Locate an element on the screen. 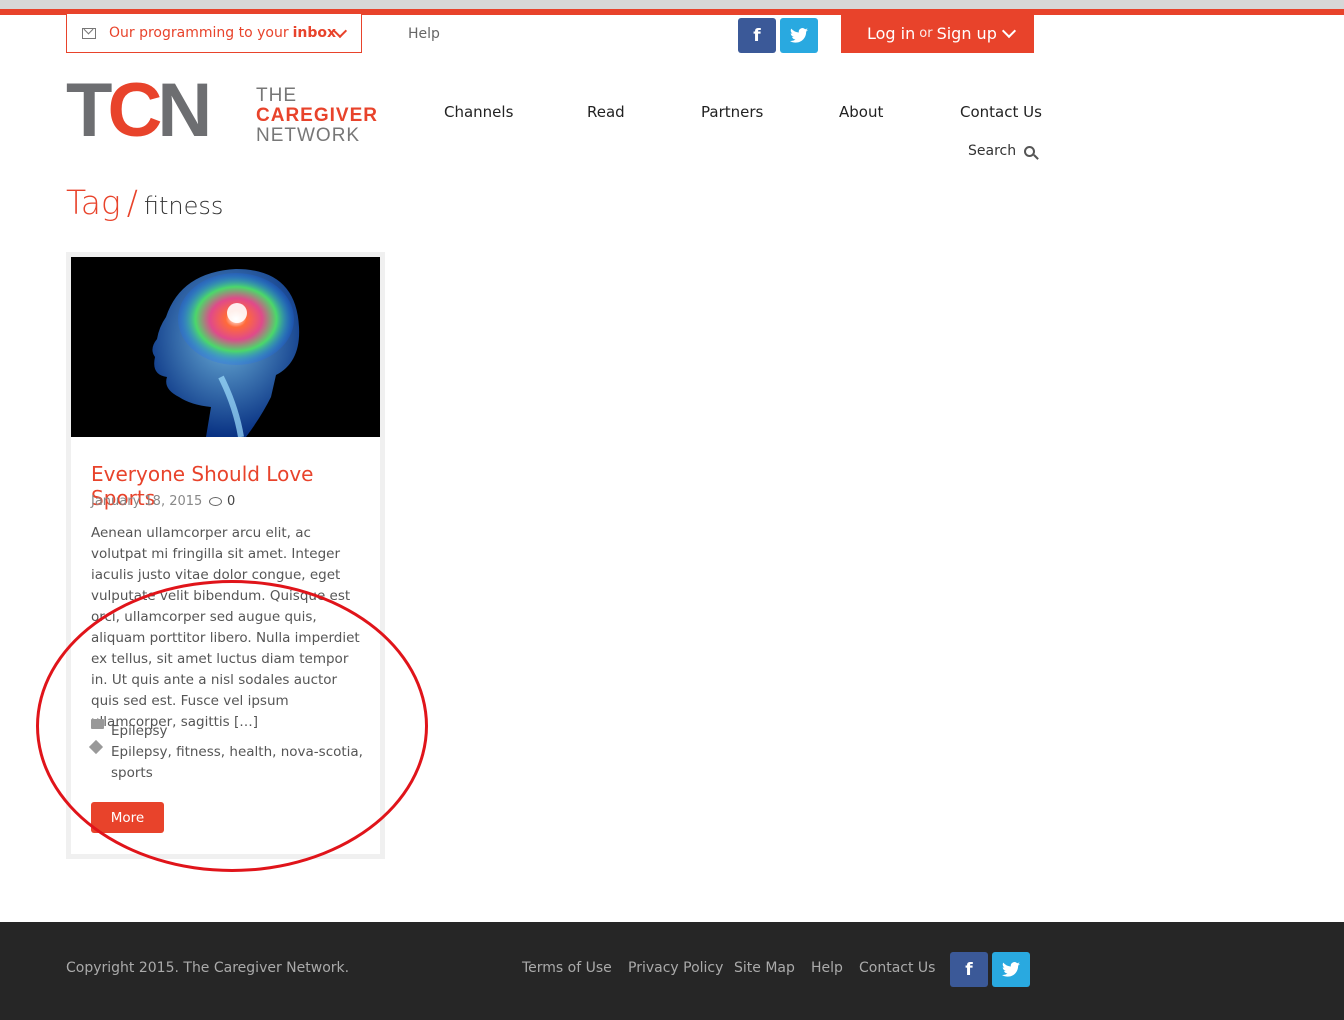 The image size is (1344, 1020). copyright-text: Copyright 2015. The Caregiver Network. is located at coordinates (208, 968).